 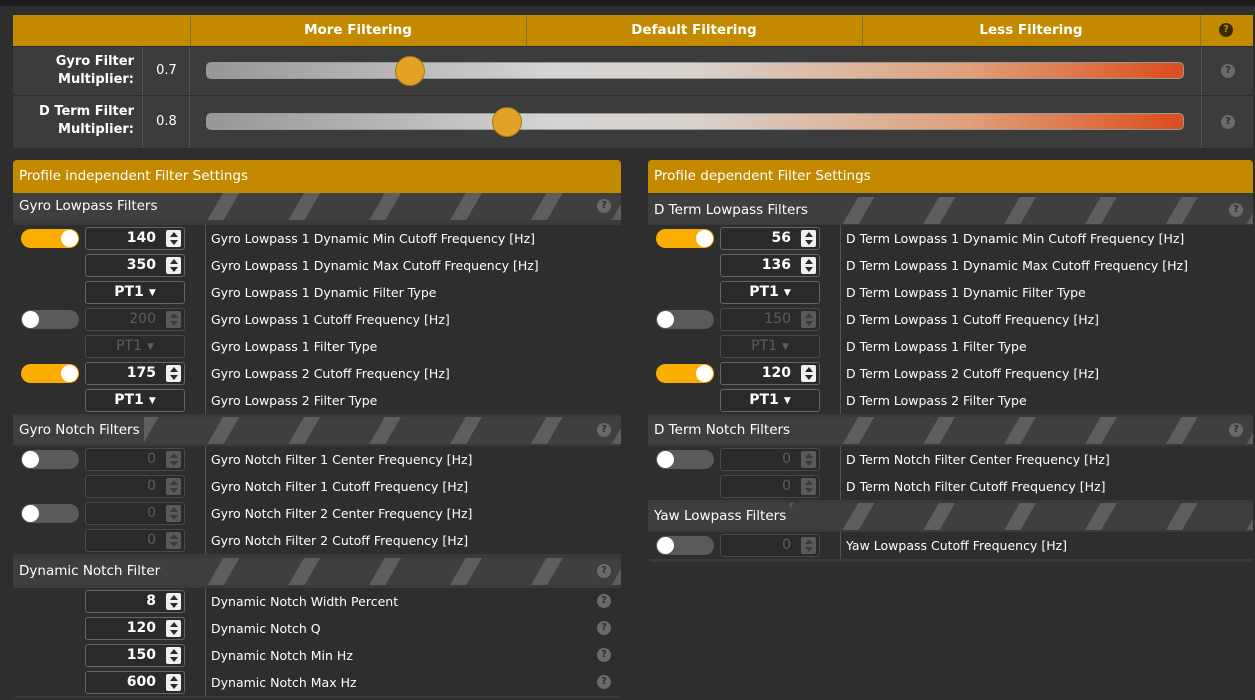 I want to click on gyro-multiplier-row: Gyro Filter Multiplier: 0.7 ?, so click(x=633, y=71).